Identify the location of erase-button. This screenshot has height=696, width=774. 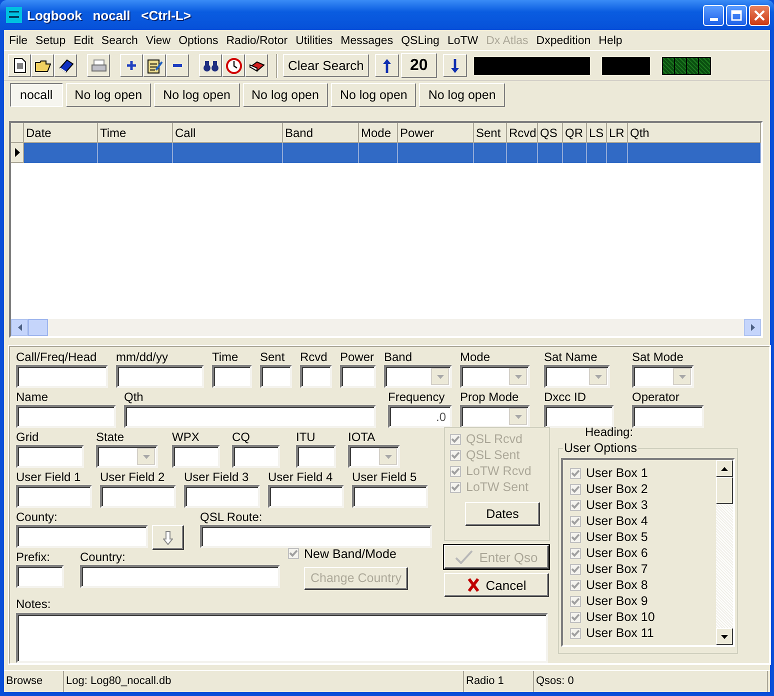
(256, 65).